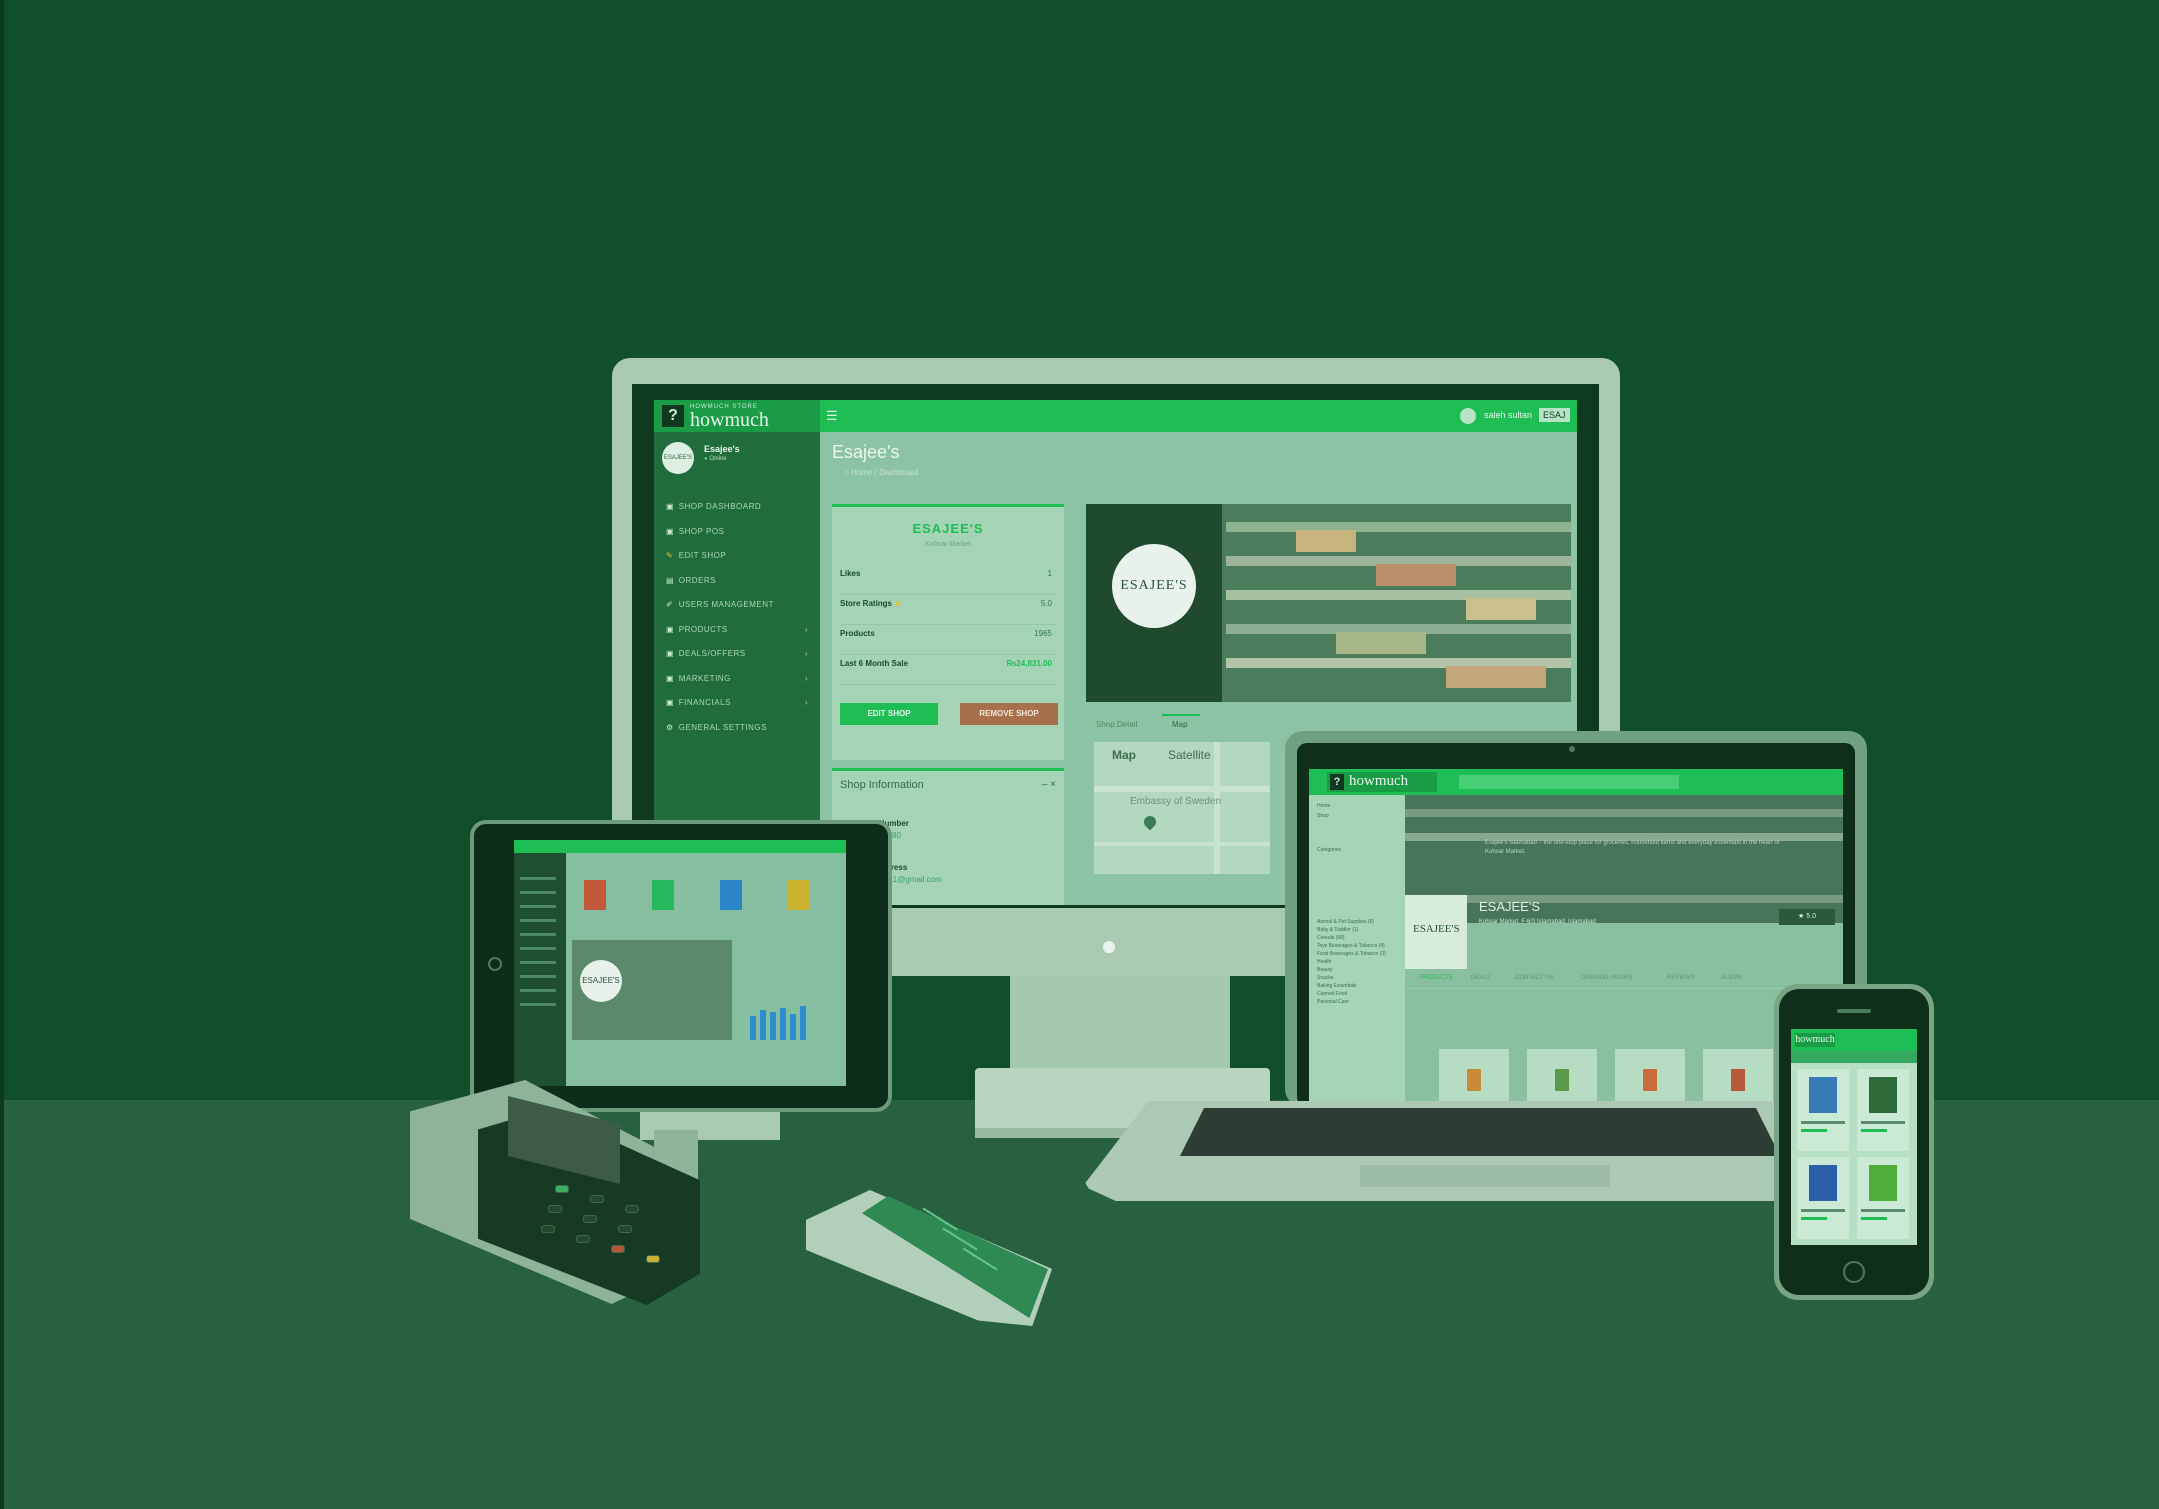 The width and height of the screenshot is (2159, 1509). What do you see at coordinates (882, 785) in the screenshot?
I see `shop-information-title: Shop Information` at bounding box center [882, 785].